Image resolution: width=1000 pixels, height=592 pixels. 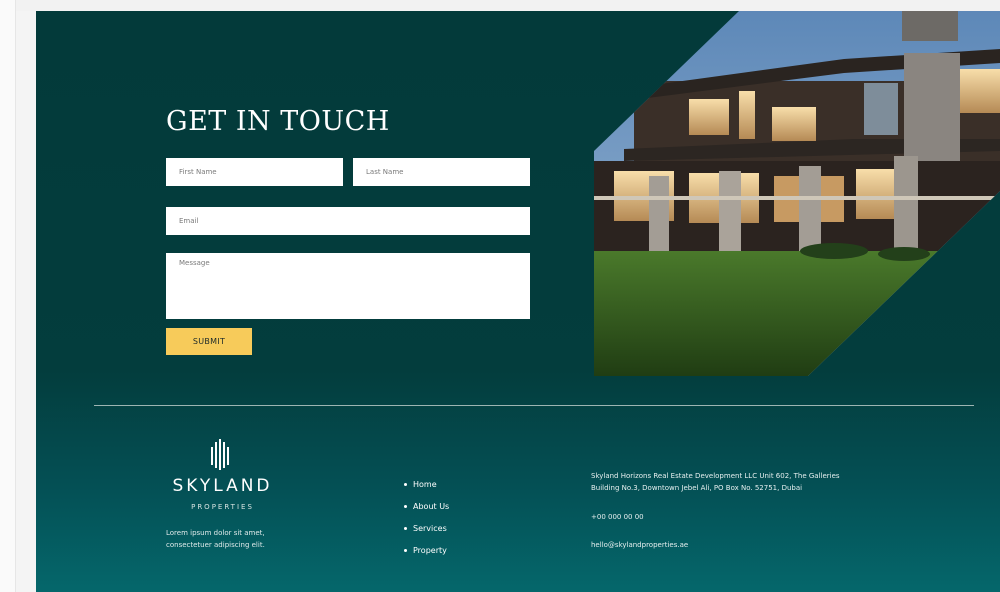 I want to click on footer-nav: Home About Us Services Property, so click(x=426, y=517).